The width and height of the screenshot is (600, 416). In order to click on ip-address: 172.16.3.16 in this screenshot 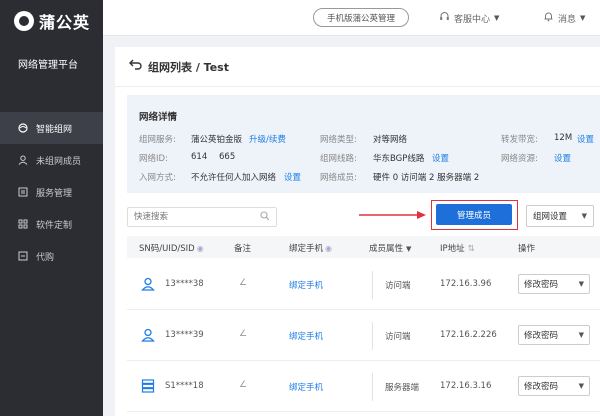, I will do `click(466, 386)`.